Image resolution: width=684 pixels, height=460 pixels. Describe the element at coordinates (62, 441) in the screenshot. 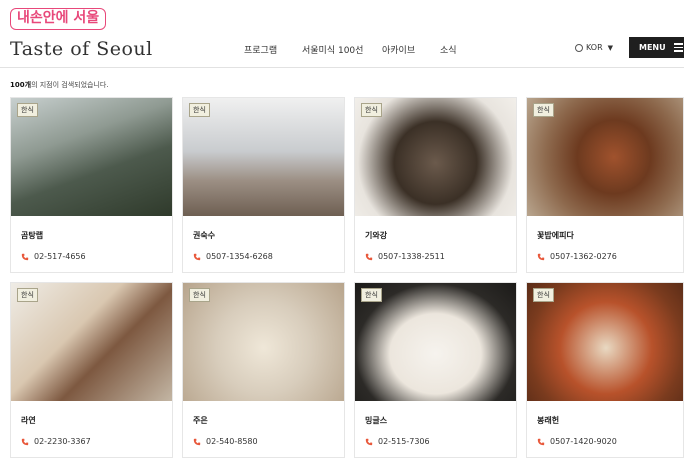

I see `phone-number: 02-2230-3367` at that location.